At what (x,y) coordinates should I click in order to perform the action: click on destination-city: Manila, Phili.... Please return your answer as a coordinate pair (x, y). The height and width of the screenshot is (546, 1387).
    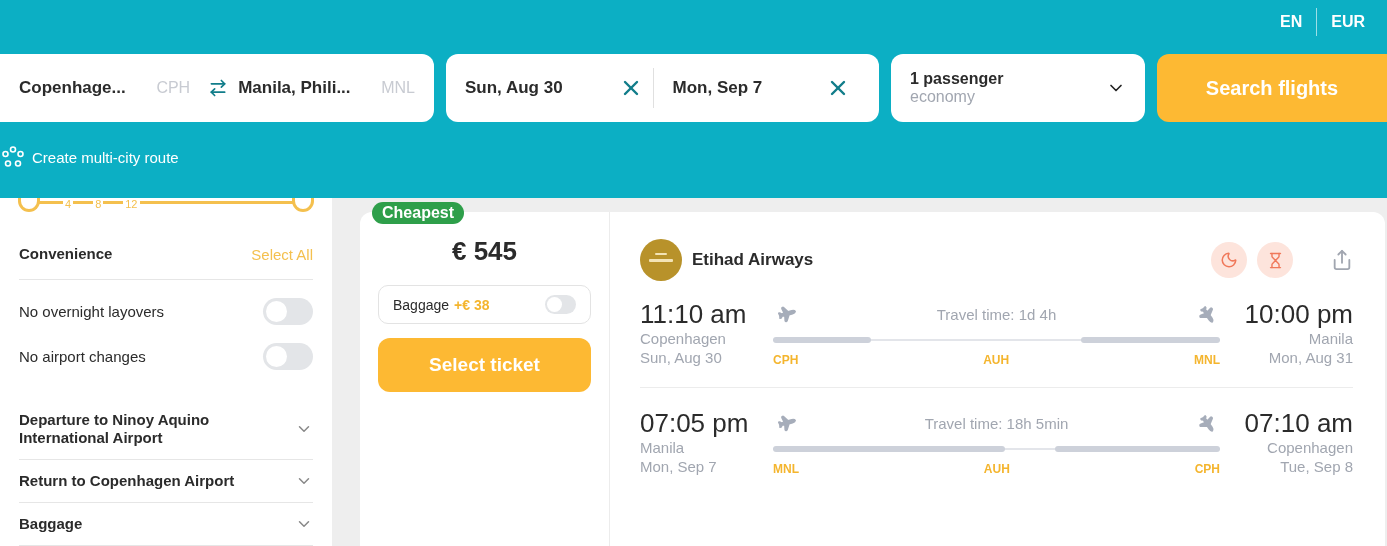
    Looking at the image, I should click on (294, 88).